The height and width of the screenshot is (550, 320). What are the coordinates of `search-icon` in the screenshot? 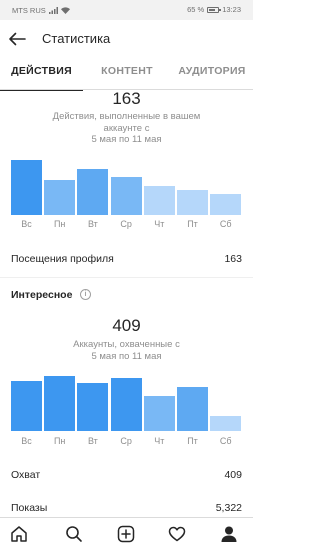 It's located at (74, 534).